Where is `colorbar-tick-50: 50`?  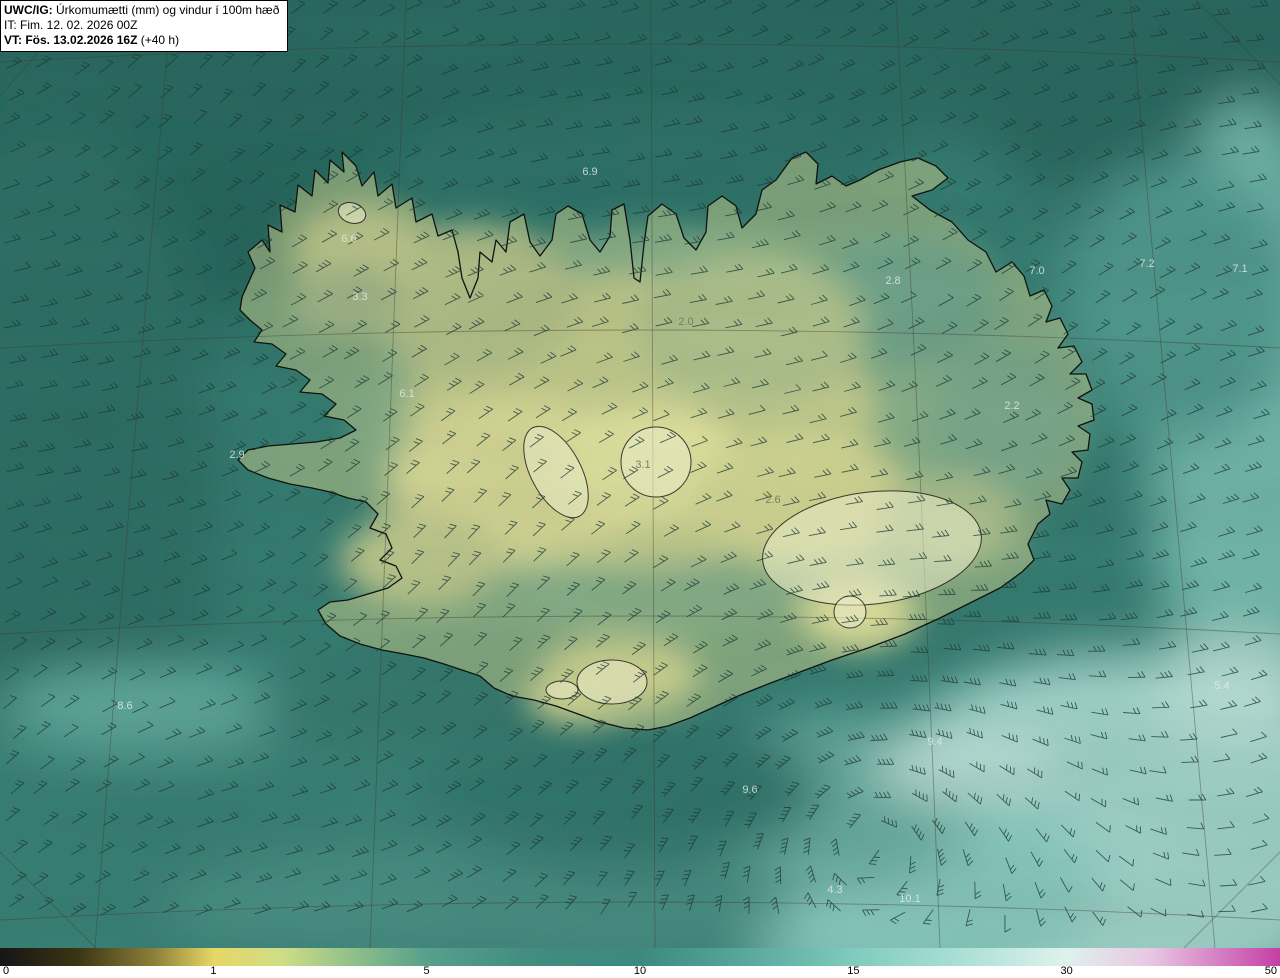 colorbar-tick-50: 50 is located at coordinates (1270, 971).